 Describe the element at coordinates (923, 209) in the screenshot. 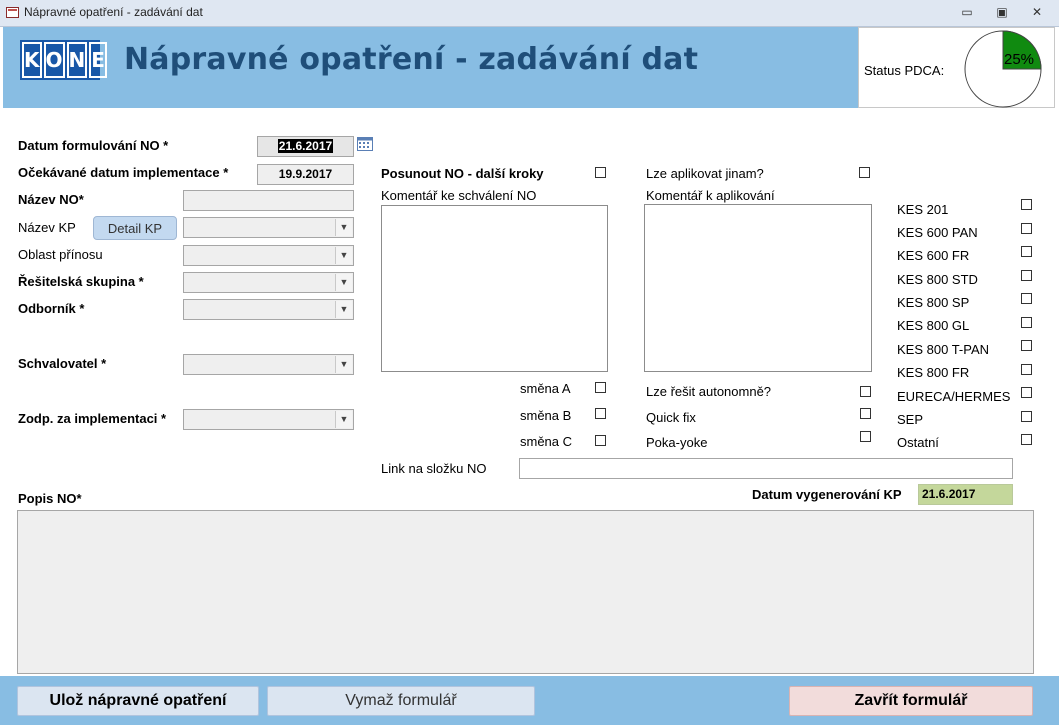

I see `kes-label: KES 201` at that location.